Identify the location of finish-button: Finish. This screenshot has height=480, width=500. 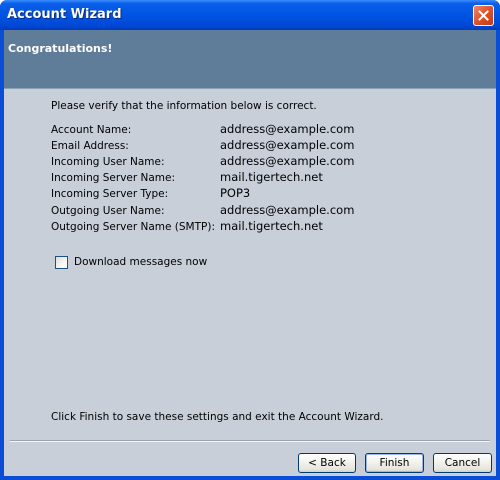
(394, 463).